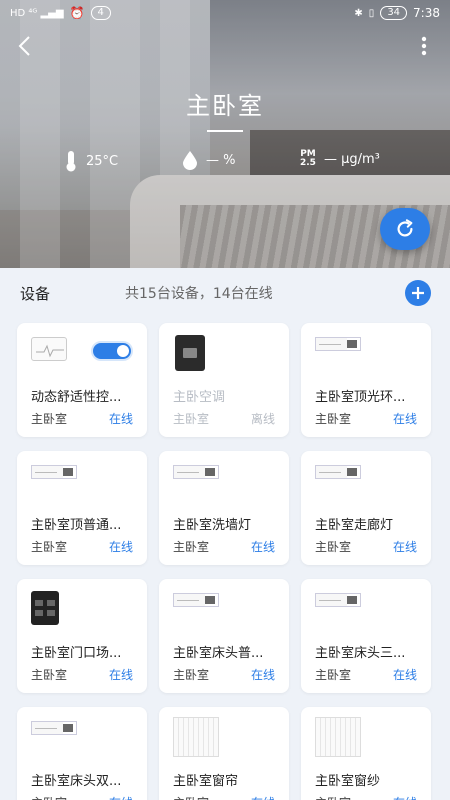  What do you see at coordinates (358, 13) in the screenshot?
I see `bluetooth-icon: ✱` at bounding box center [358, 13].